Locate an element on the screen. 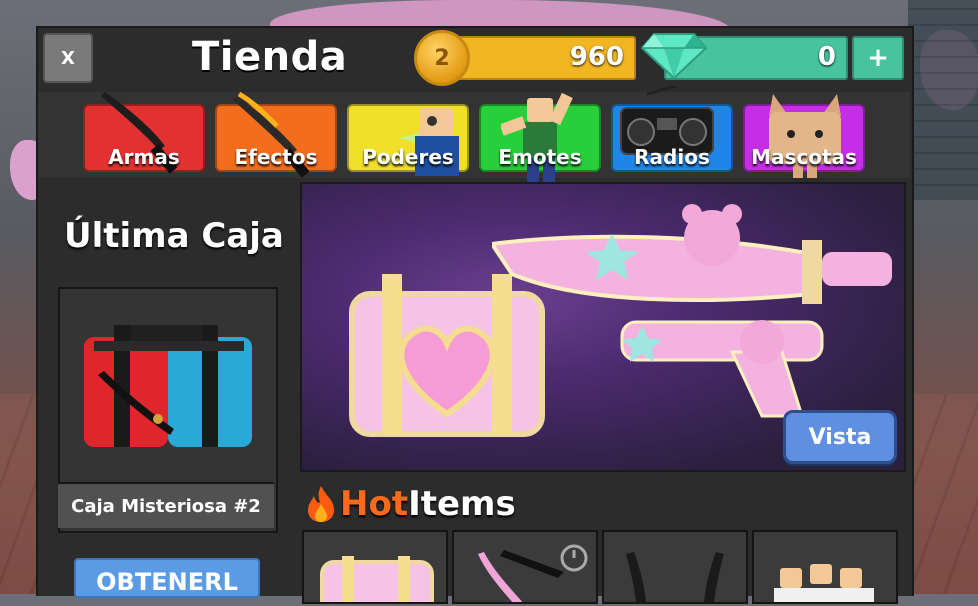 This screenshot has width=978, height=606. flaming-knife-icon is located at coordinates (271, 134).